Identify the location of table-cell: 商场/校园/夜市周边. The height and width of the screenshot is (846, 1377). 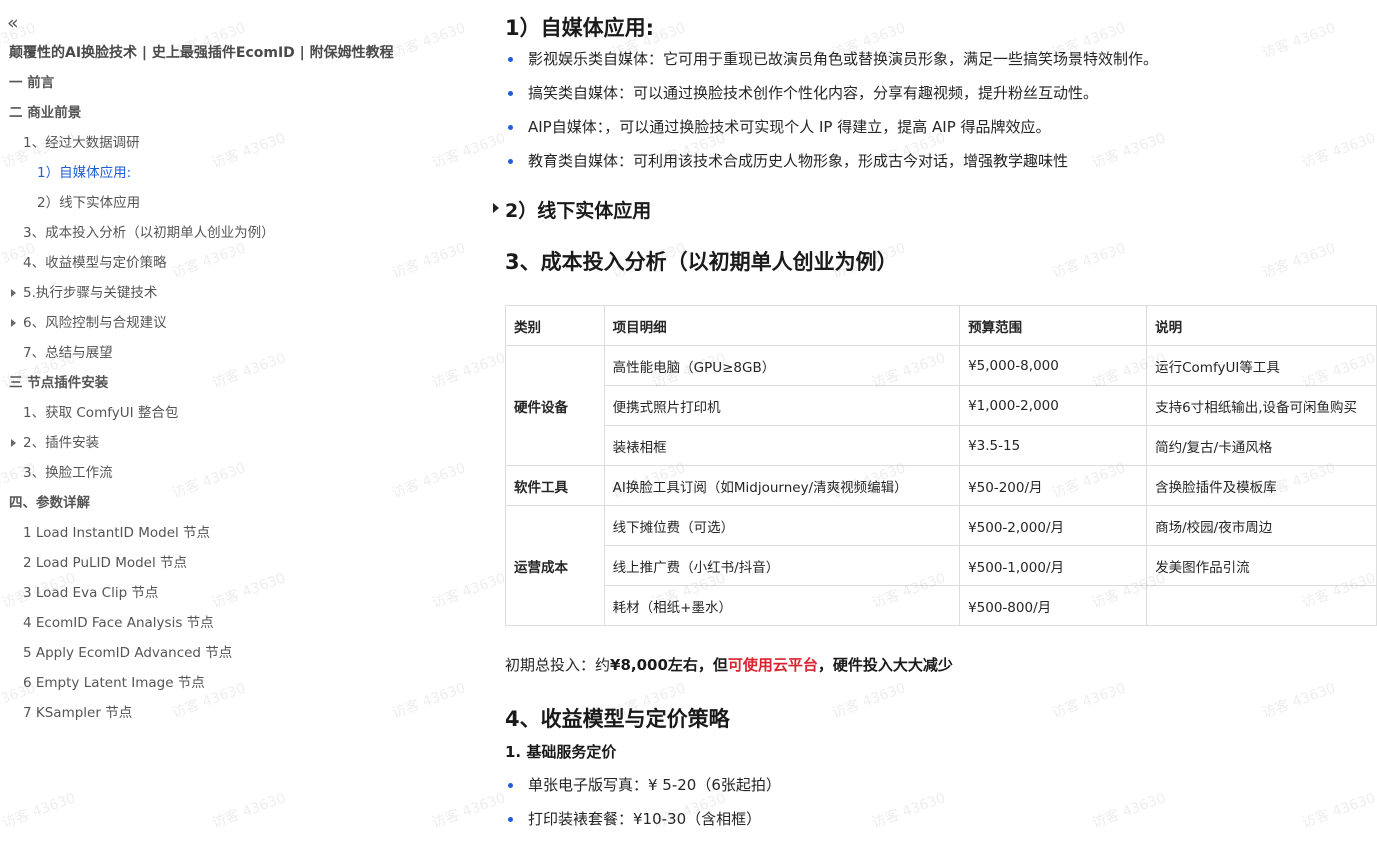
(1261, 525).